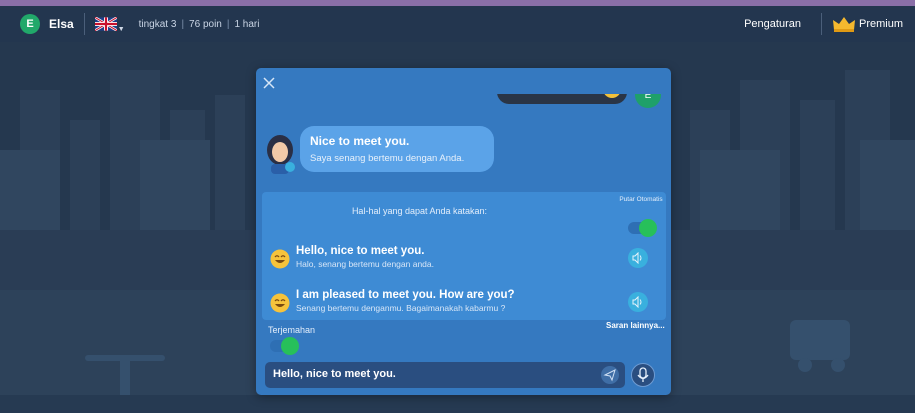 The height and width of the screenshot is (413, 915). Describe the element at coordinates (247, 24) in the screenshot. I see `streak-text: 1 hari` at that location.